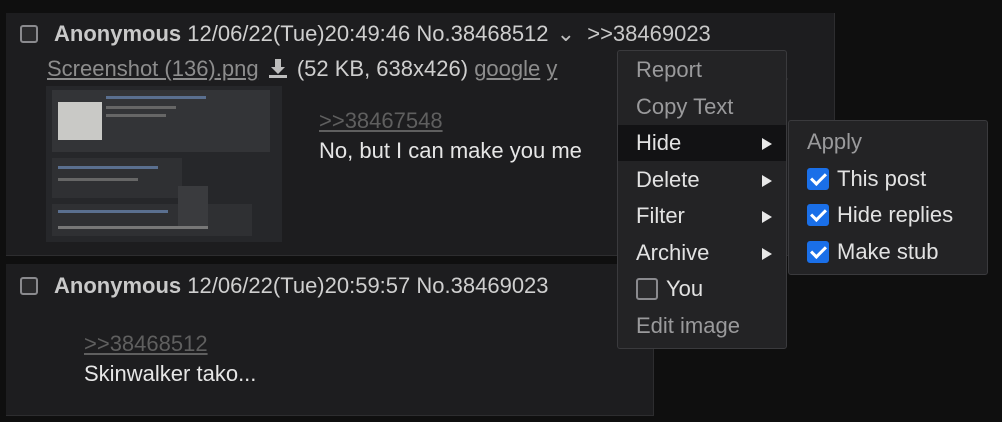  What do you see at coordinates (649, 33) in the screenshot?
I see `backlink: >>38469023` at bounding box center [649, 33].